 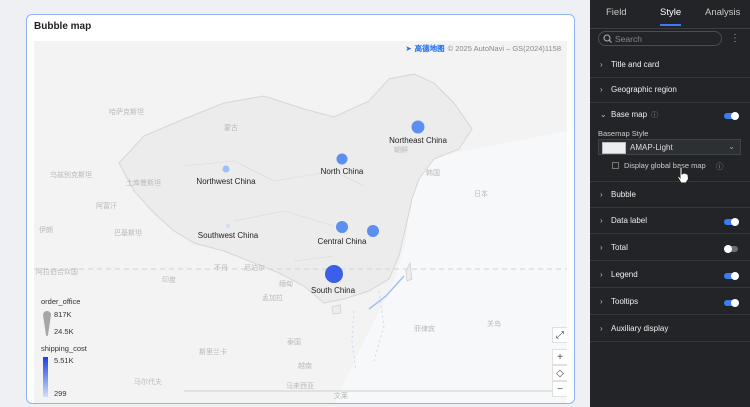 What do you see at coordinates (683, 175) in the screenshot?
I see `hand-cursor-icon` at bounding box center [683, 175].